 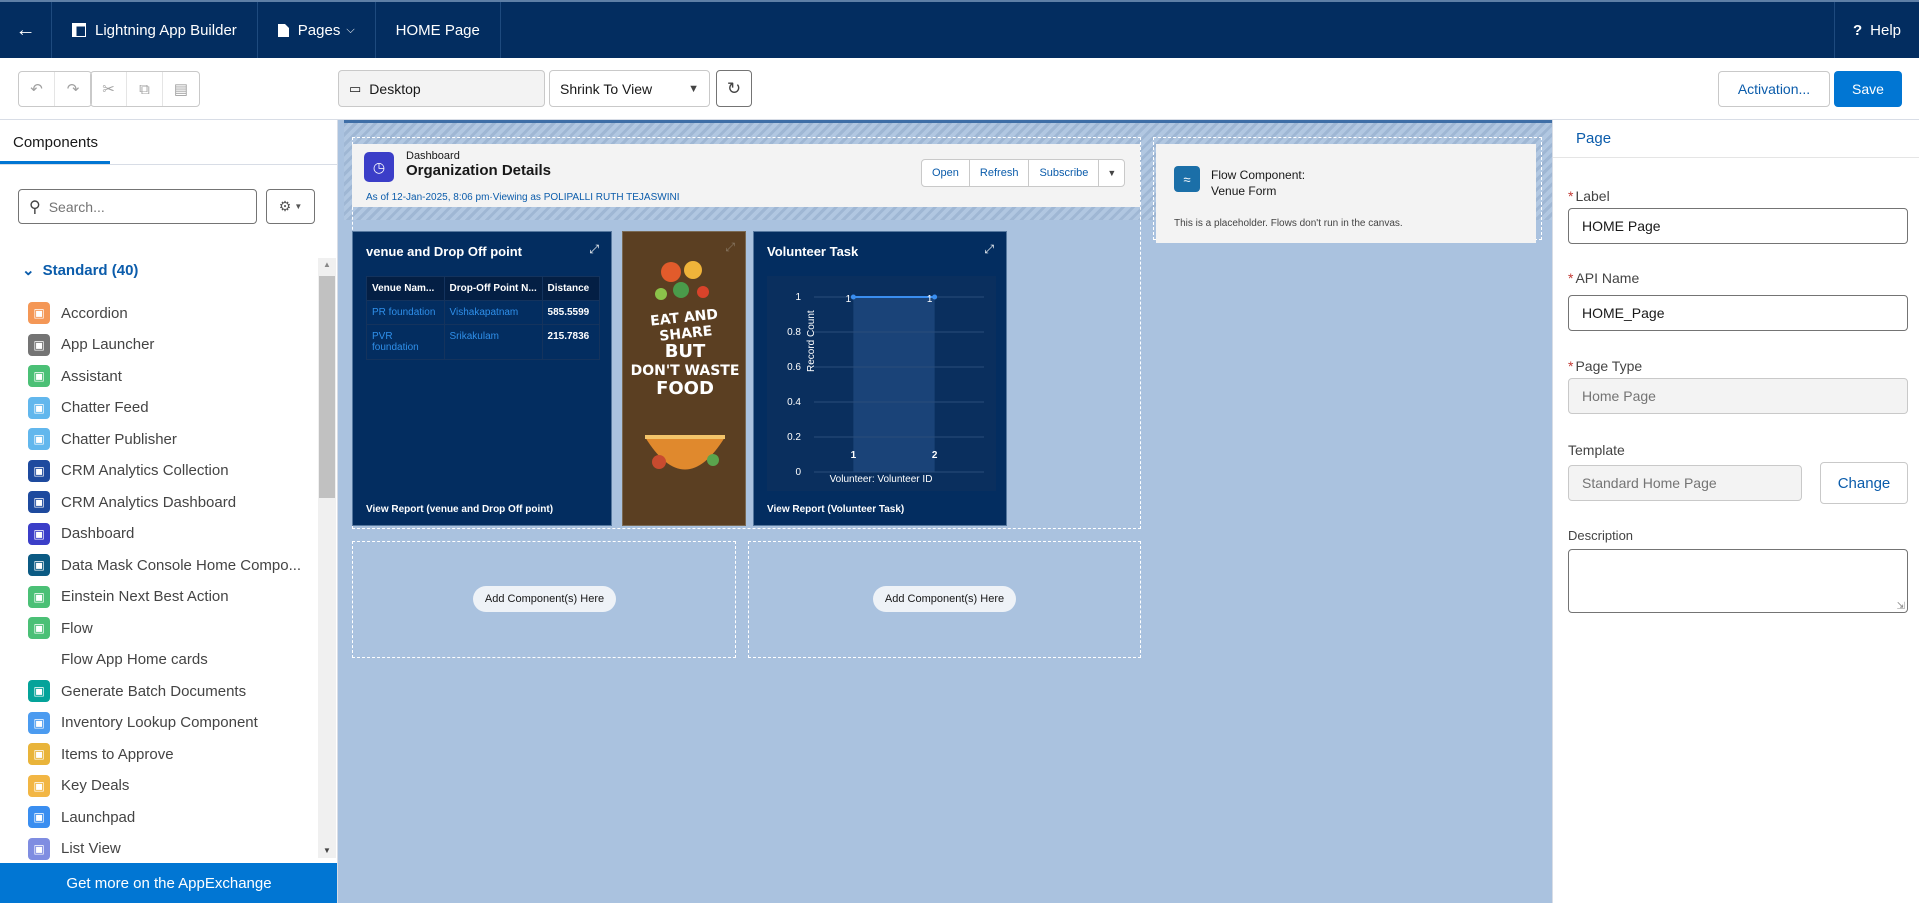 What do you see at coordinates (798, 297) in the screenshot?
I see `y-tick-label: 1` at bounding box center [798, 297].